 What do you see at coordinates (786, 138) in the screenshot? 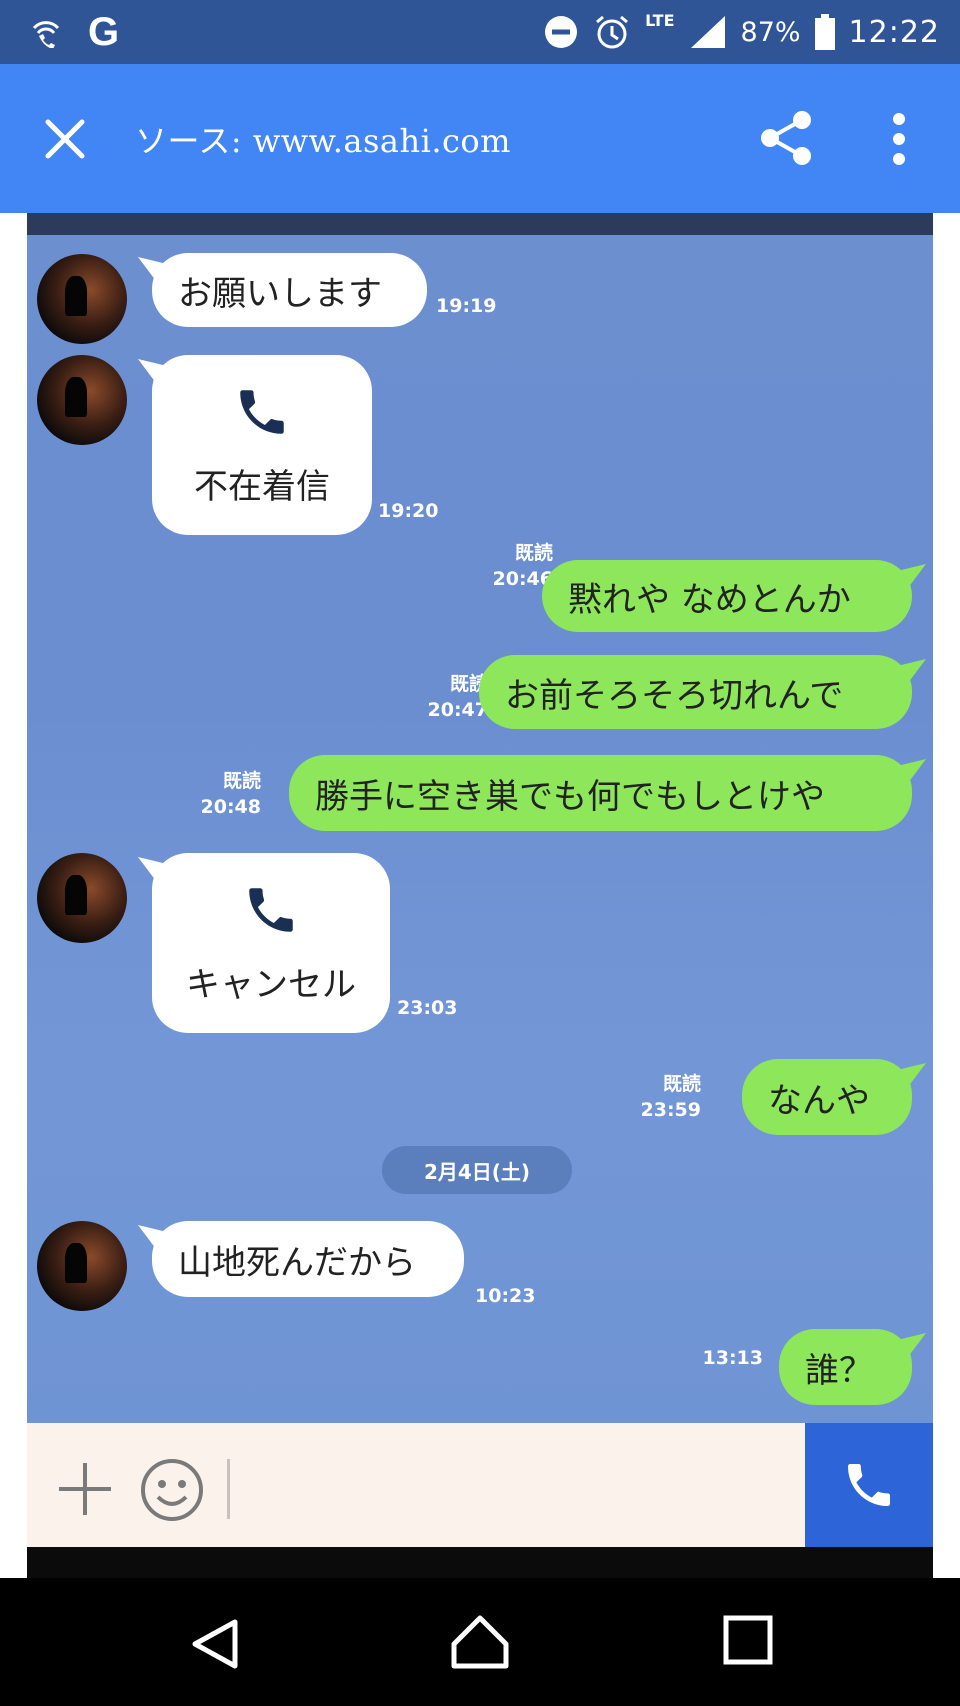
I see `share-icon` at bounding box center [786, 138].